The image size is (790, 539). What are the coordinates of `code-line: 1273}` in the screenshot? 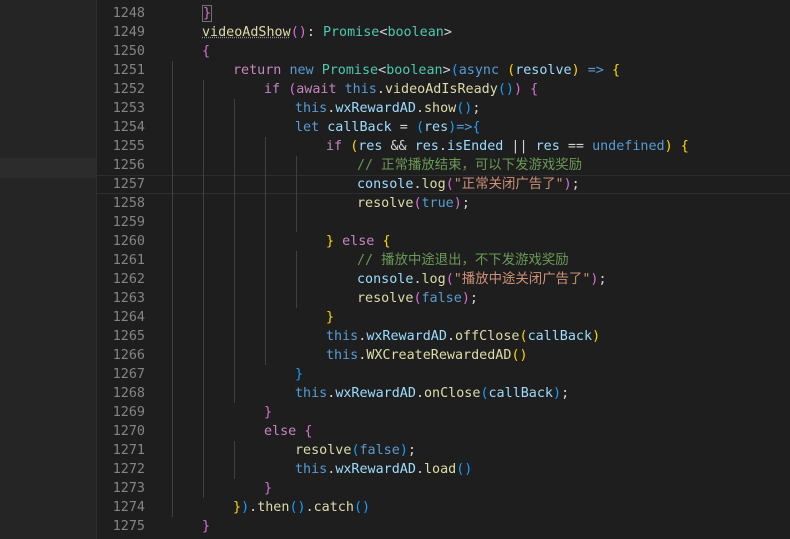 It's located at (443, 488).